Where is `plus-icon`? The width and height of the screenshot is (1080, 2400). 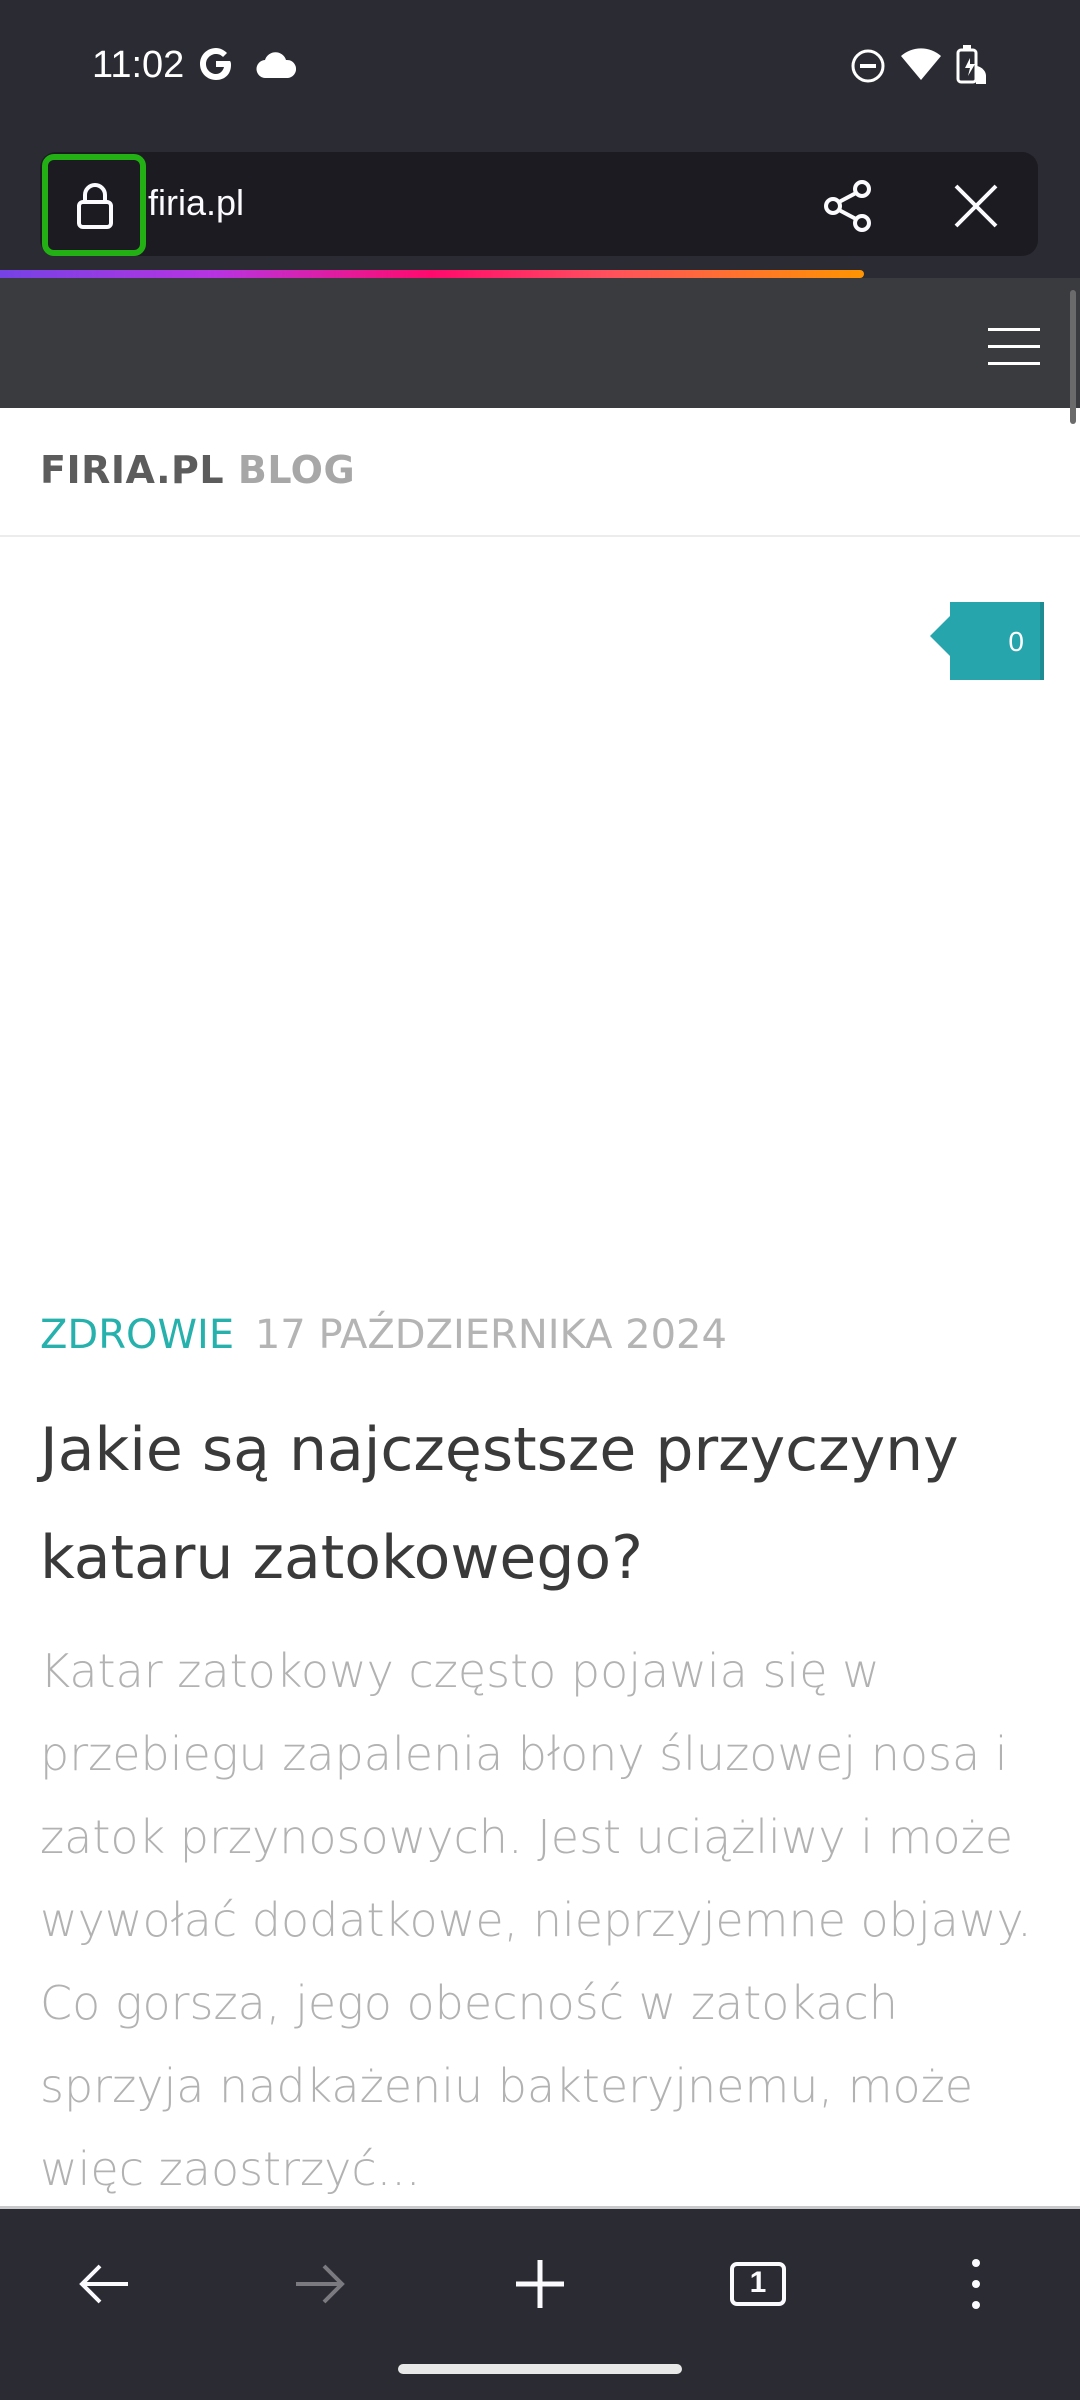 plus-icon is located at coordinates (540, 2284).